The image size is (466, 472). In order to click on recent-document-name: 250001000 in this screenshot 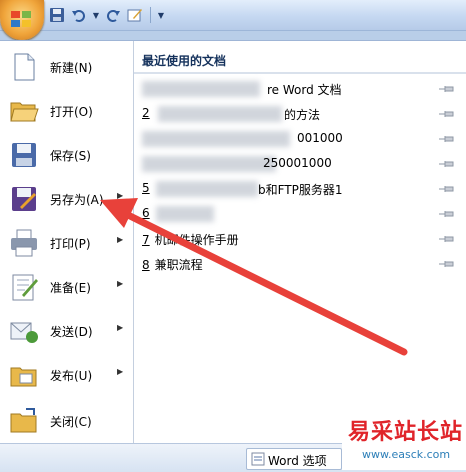, I will do `click(297, 163)`.